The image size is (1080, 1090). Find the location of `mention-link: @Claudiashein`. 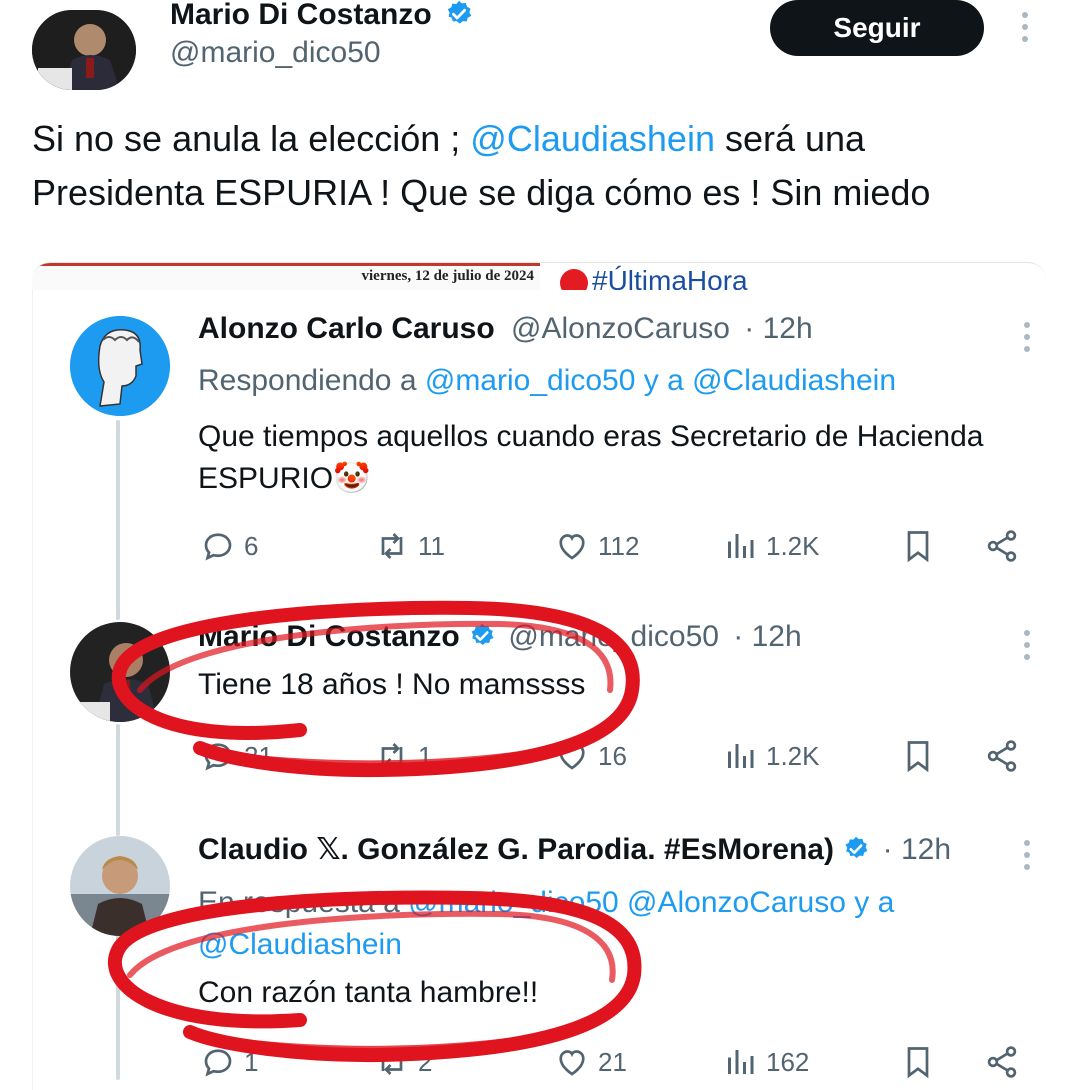

mention-link: @Claudiashein is located at coordinates (592, 138).